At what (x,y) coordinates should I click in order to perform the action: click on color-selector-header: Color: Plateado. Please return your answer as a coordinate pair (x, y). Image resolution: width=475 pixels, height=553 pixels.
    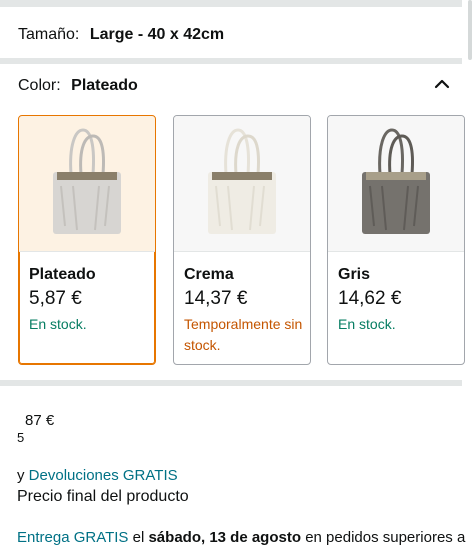
    Looking at the image, I should click on (78, 86).